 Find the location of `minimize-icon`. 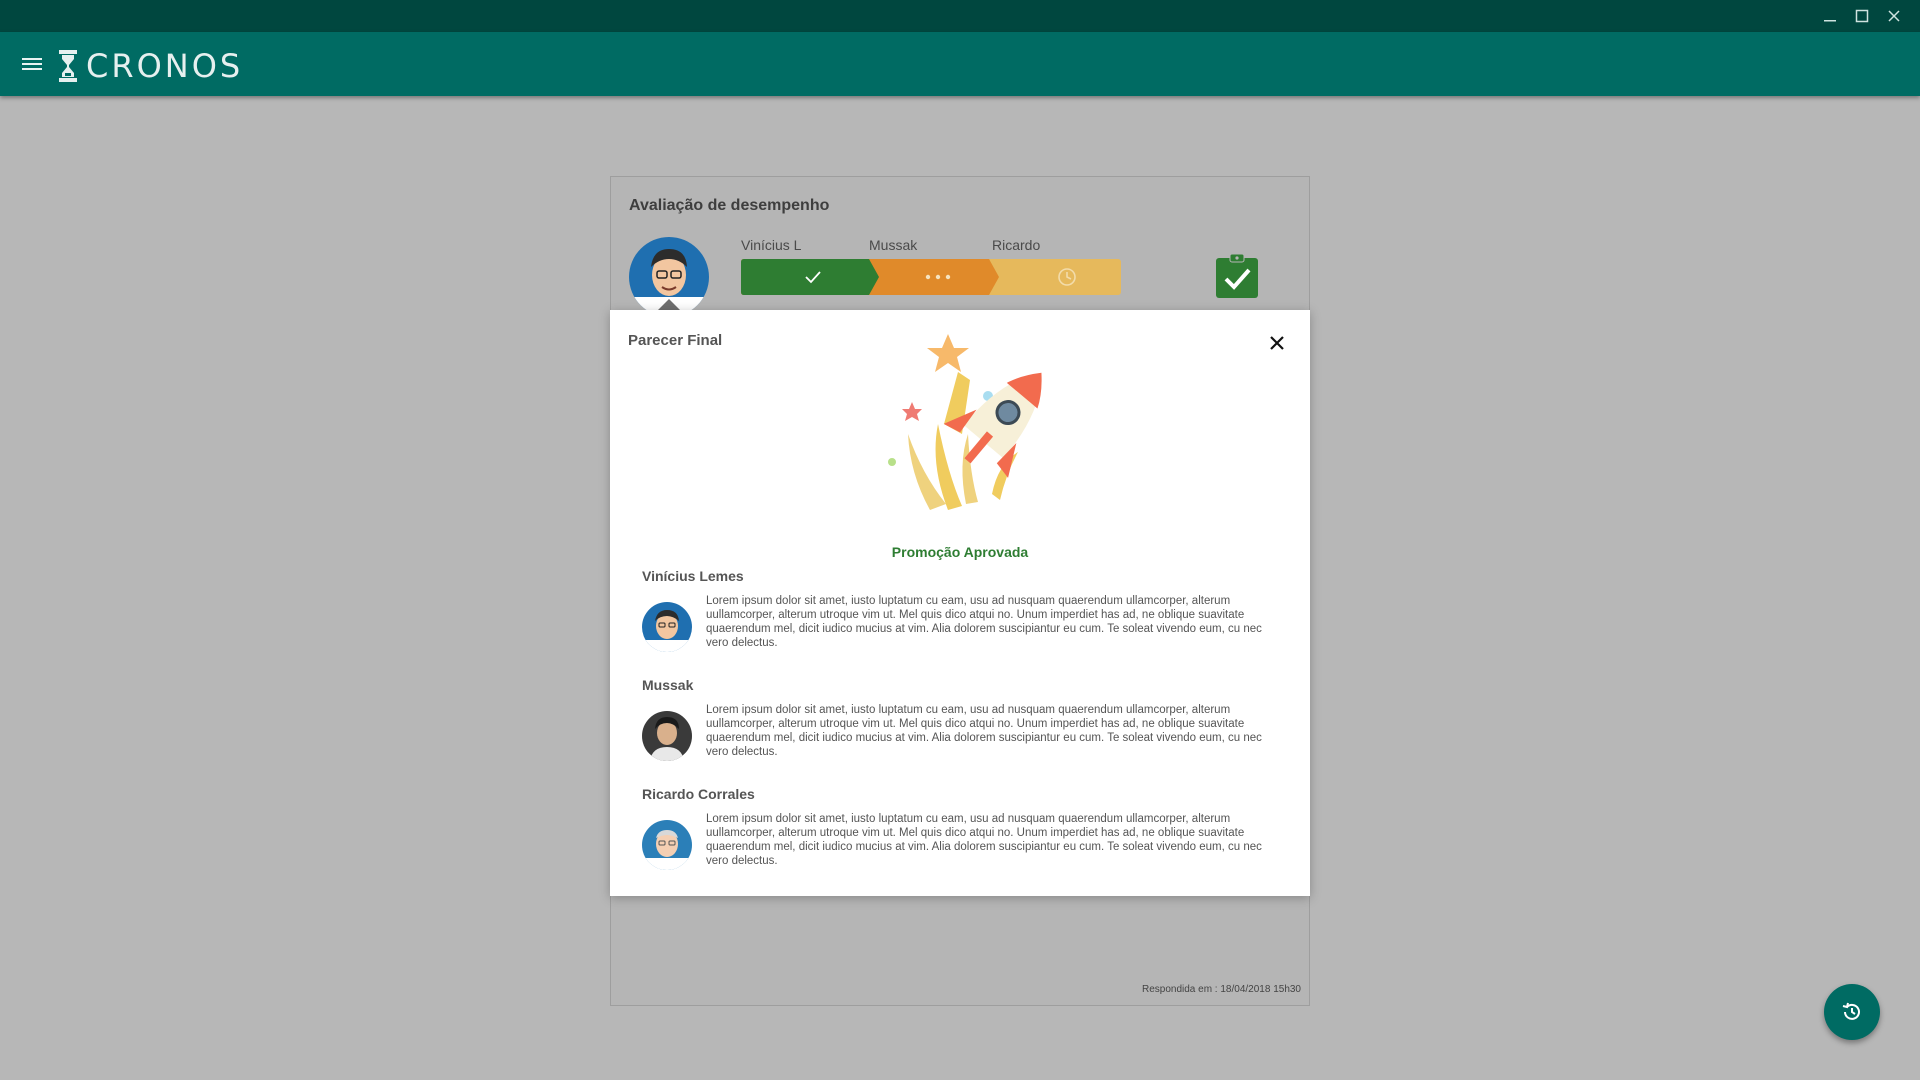

minimize-icon is located at coordinates (1830, 16).